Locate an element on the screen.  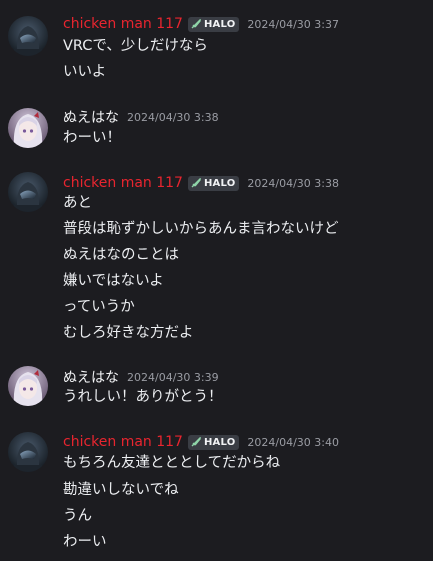
message-text: うれしい！ありがとう！ is located at coordinates (143, 397).